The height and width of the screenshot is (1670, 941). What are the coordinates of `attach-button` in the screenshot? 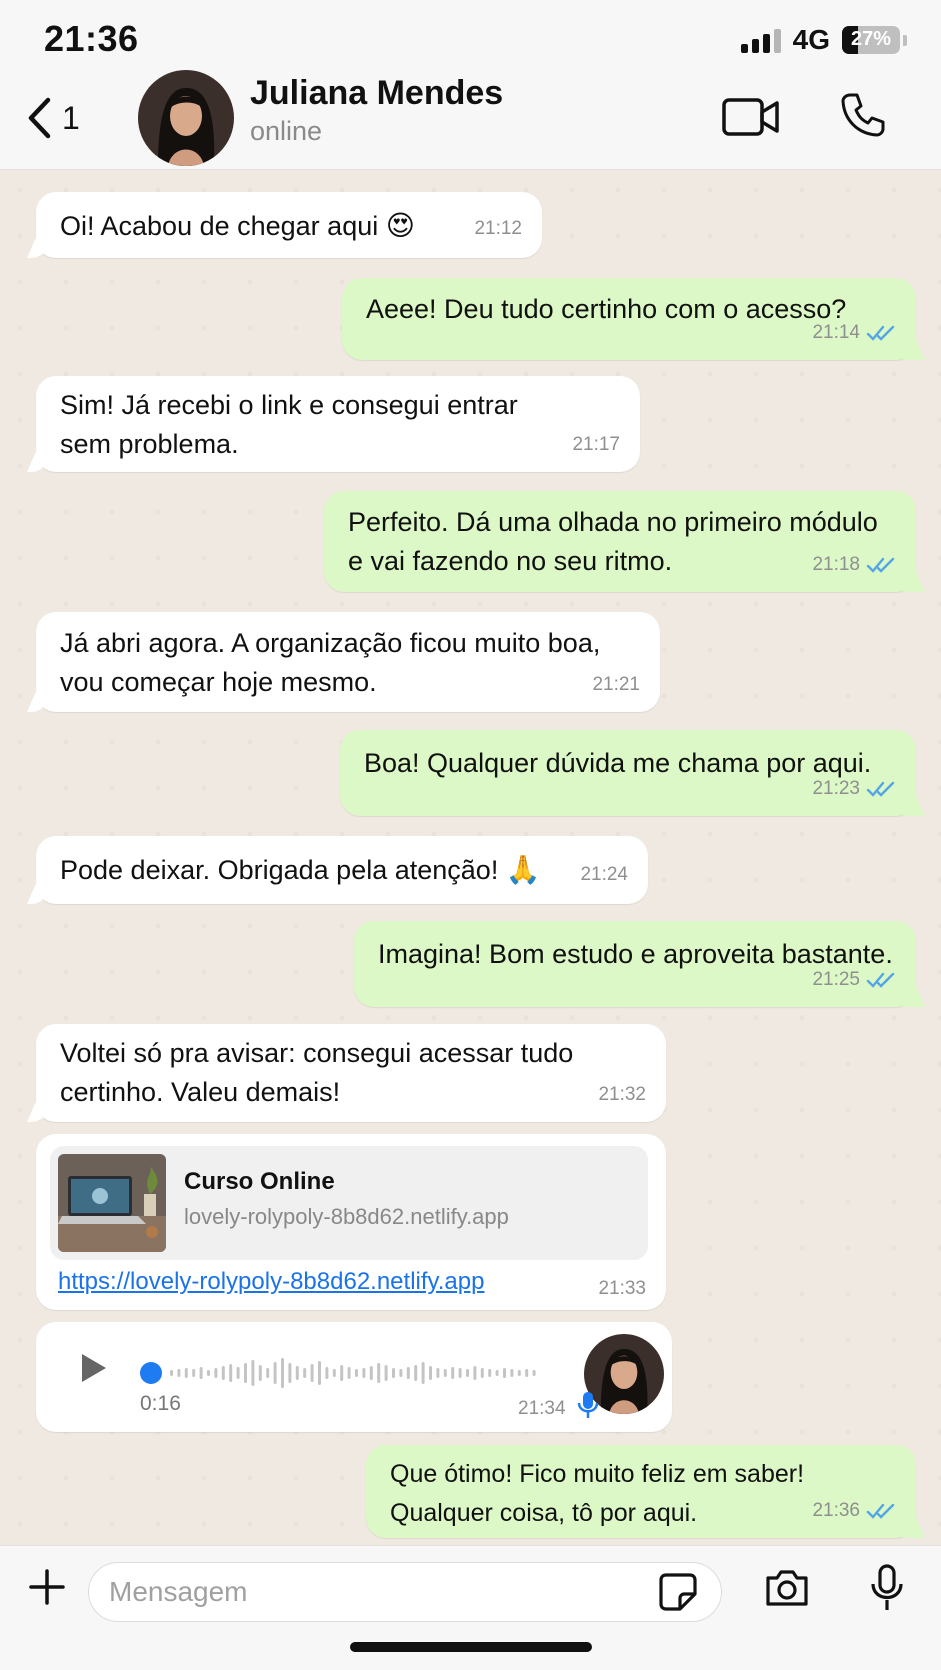 It's located at (47, 1589).